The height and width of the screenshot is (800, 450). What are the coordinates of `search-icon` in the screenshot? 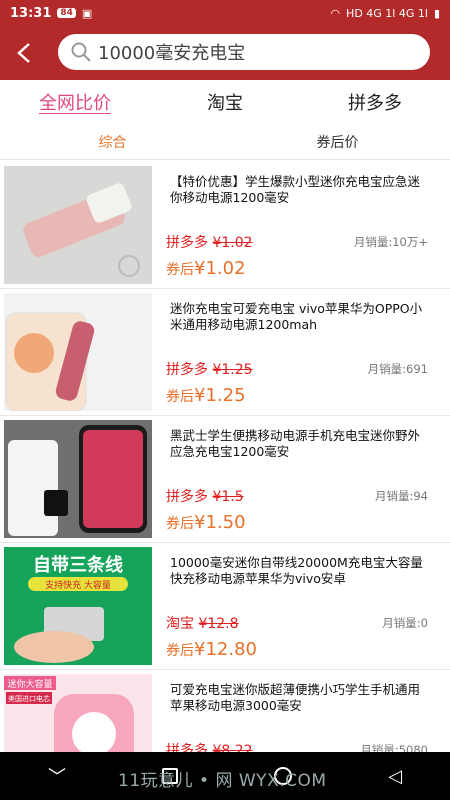 It's located at (81, 52).